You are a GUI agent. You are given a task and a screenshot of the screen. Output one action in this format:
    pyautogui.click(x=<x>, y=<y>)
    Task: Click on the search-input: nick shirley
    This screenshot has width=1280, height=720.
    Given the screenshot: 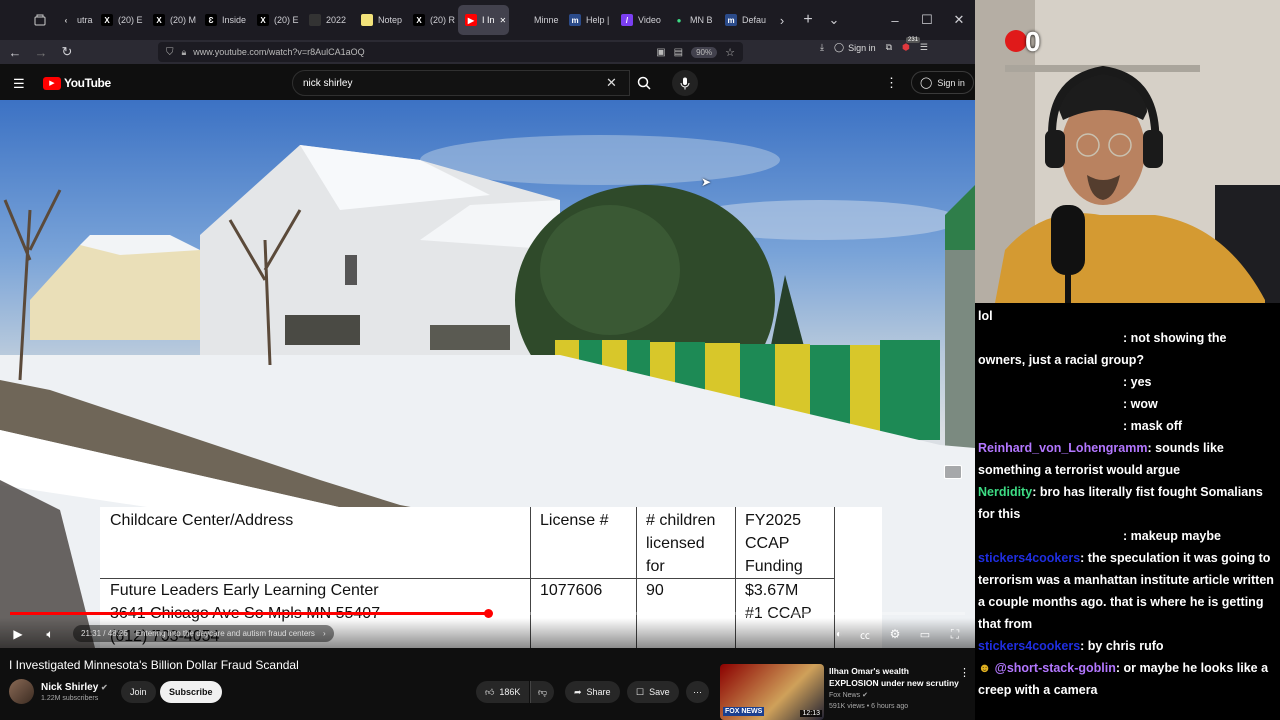 What is the action you would take?
    pyautogui.click(x=461, y=83)
    